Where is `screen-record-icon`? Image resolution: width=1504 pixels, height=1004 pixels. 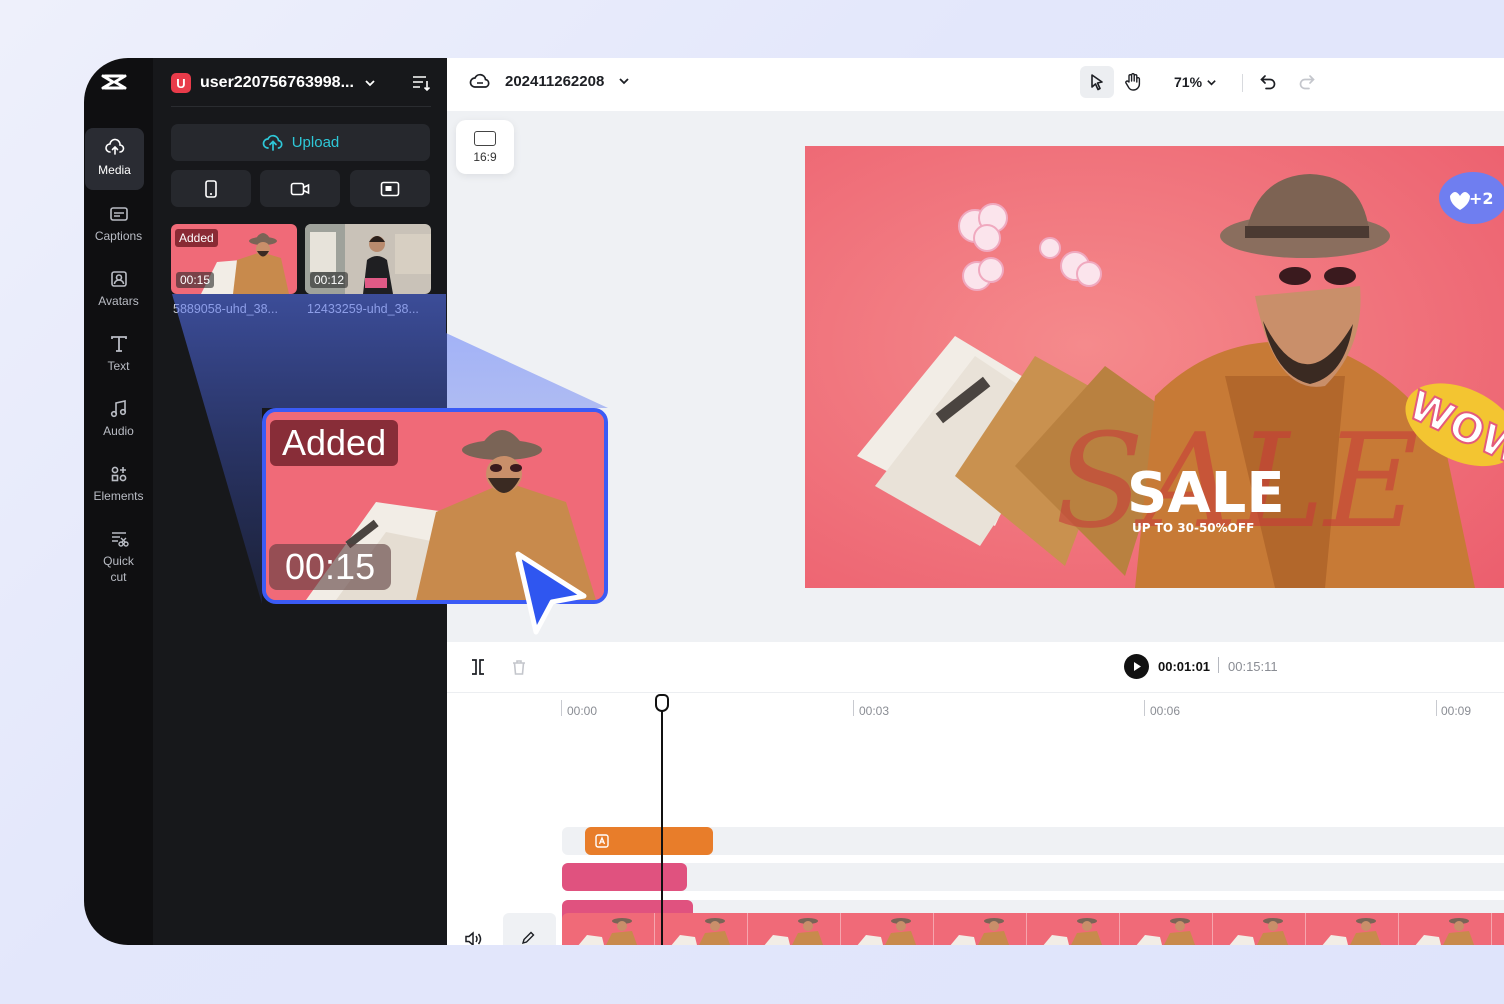 screen-record-icon is located at coordinates (390, 188).